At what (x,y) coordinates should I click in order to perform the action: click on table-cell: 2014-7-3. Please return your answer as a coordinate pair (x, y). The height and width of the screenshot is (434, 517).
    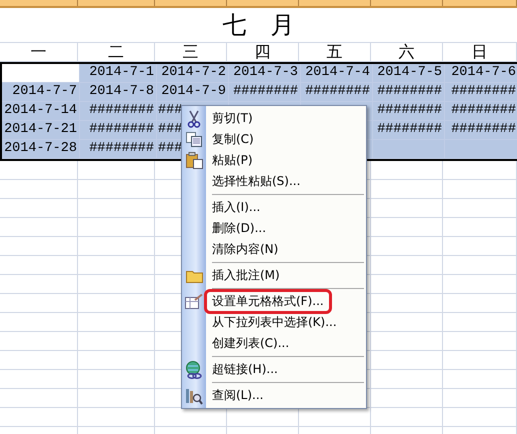
    Looking at the image, I should click on (265, 73).